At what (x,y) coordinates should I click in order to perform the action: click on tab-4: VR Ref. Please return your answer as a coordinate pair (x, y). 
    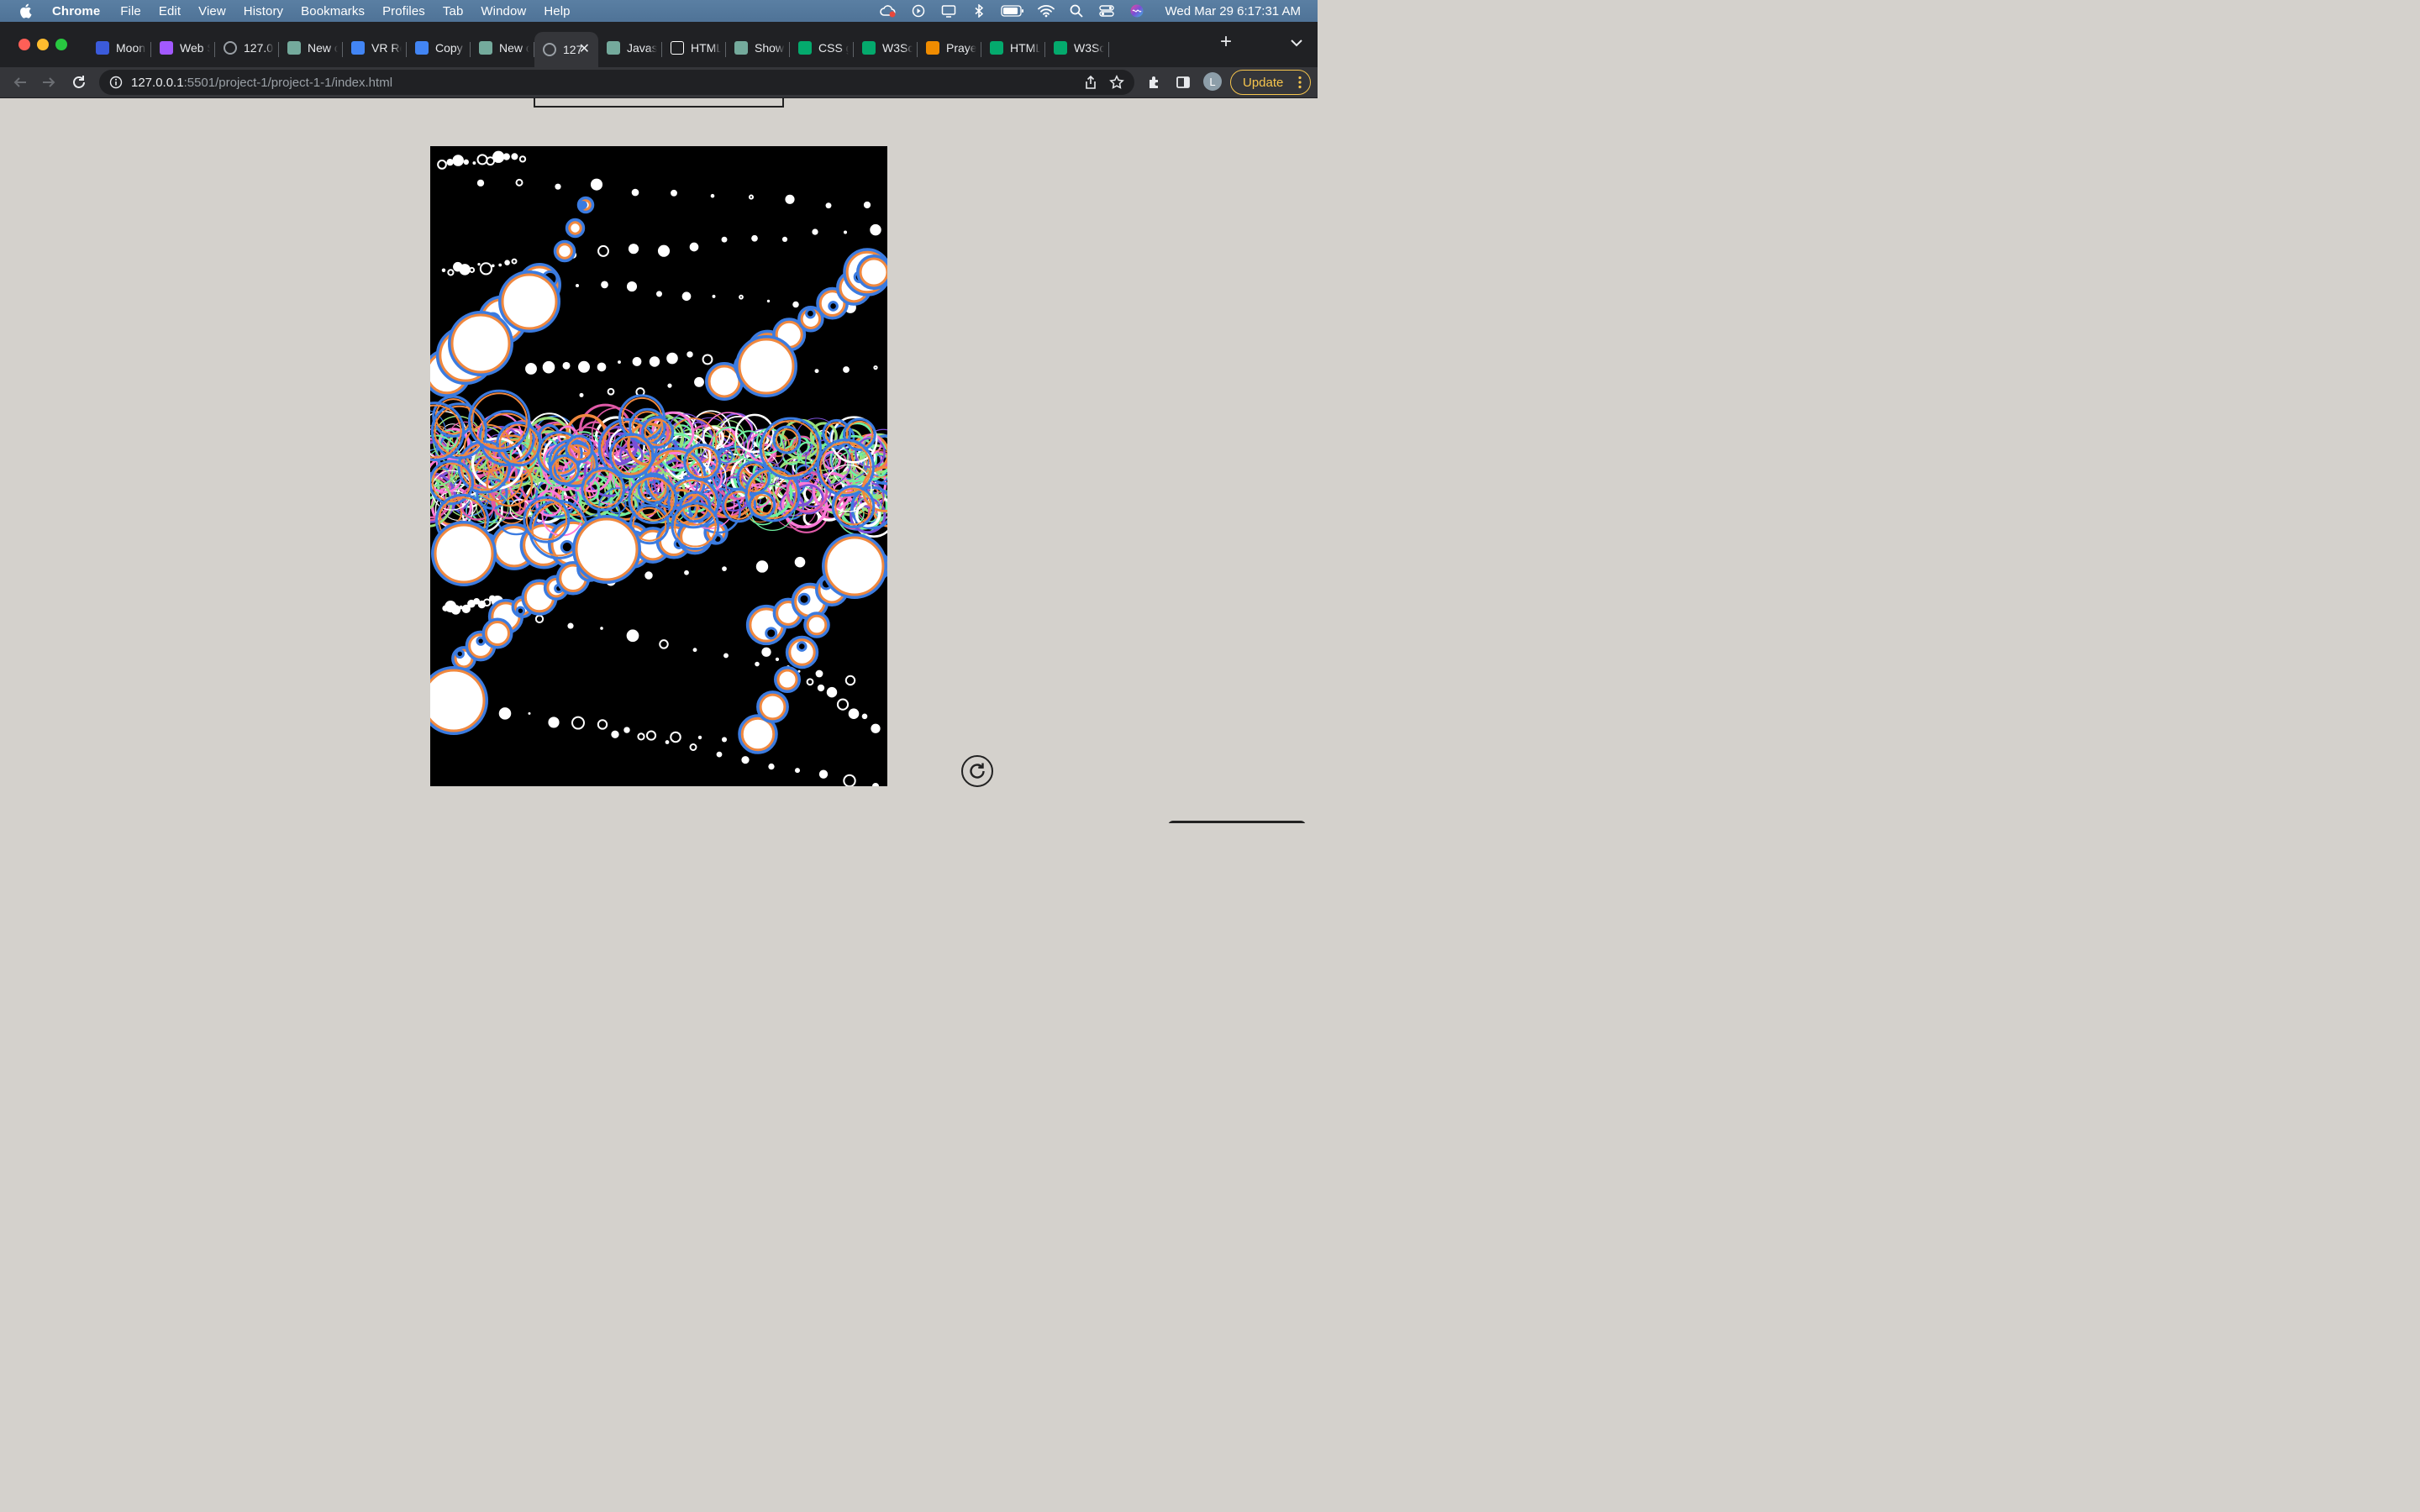
    Looking at the image, I should click on (375, 48).